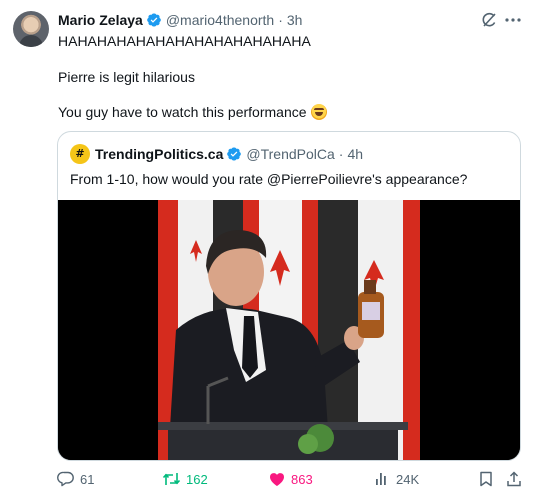  I want to click on tweet-text-line-1: HAHAHAHAHAHAHAHAHAHAHAHAHA, so click(184, 41).